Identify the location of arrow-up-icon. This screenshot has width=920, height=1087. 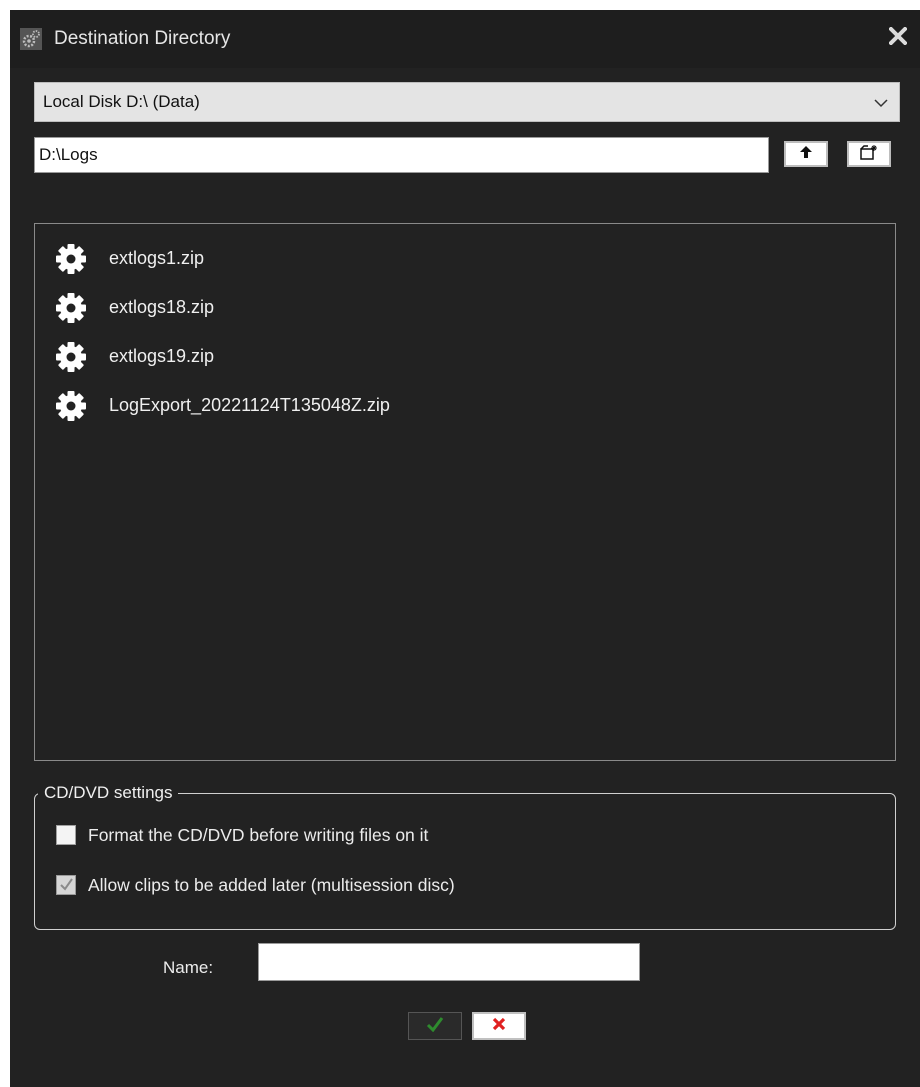
(806, 154).